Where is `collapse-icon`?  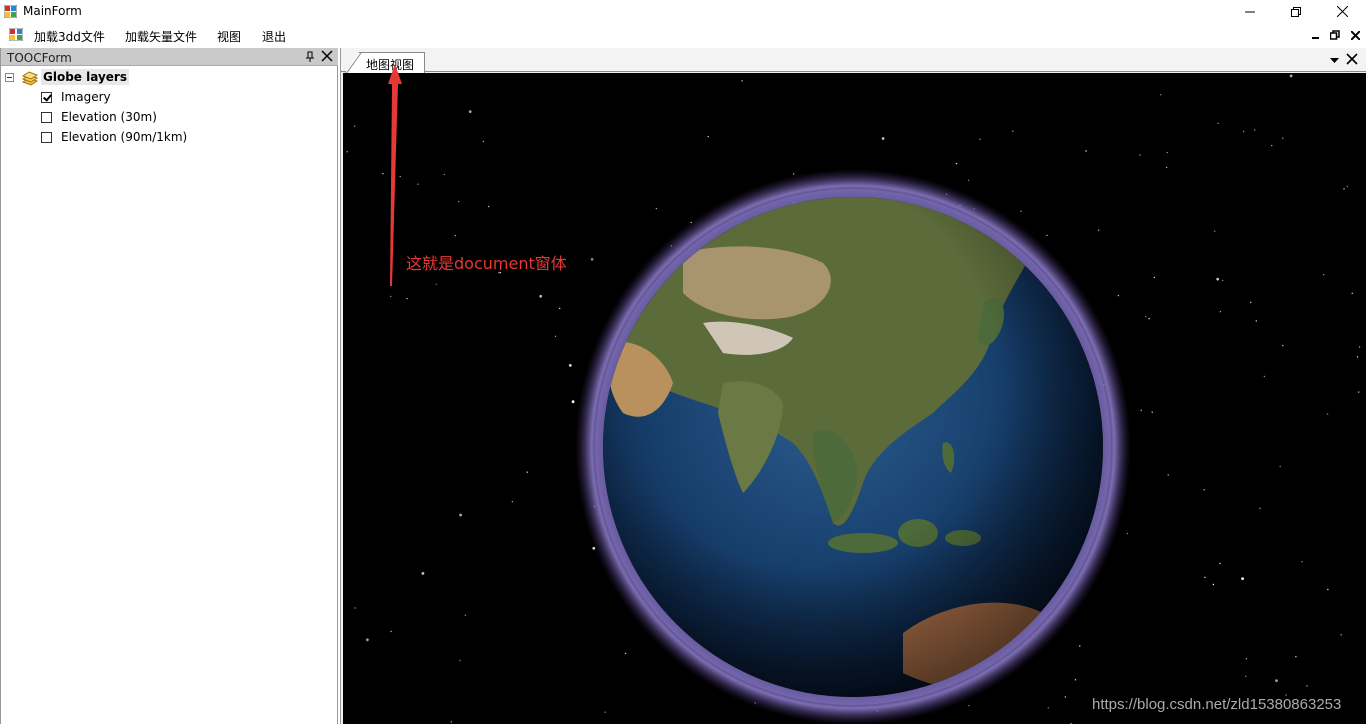
collapse-icon is located at coordinates (9, 77).